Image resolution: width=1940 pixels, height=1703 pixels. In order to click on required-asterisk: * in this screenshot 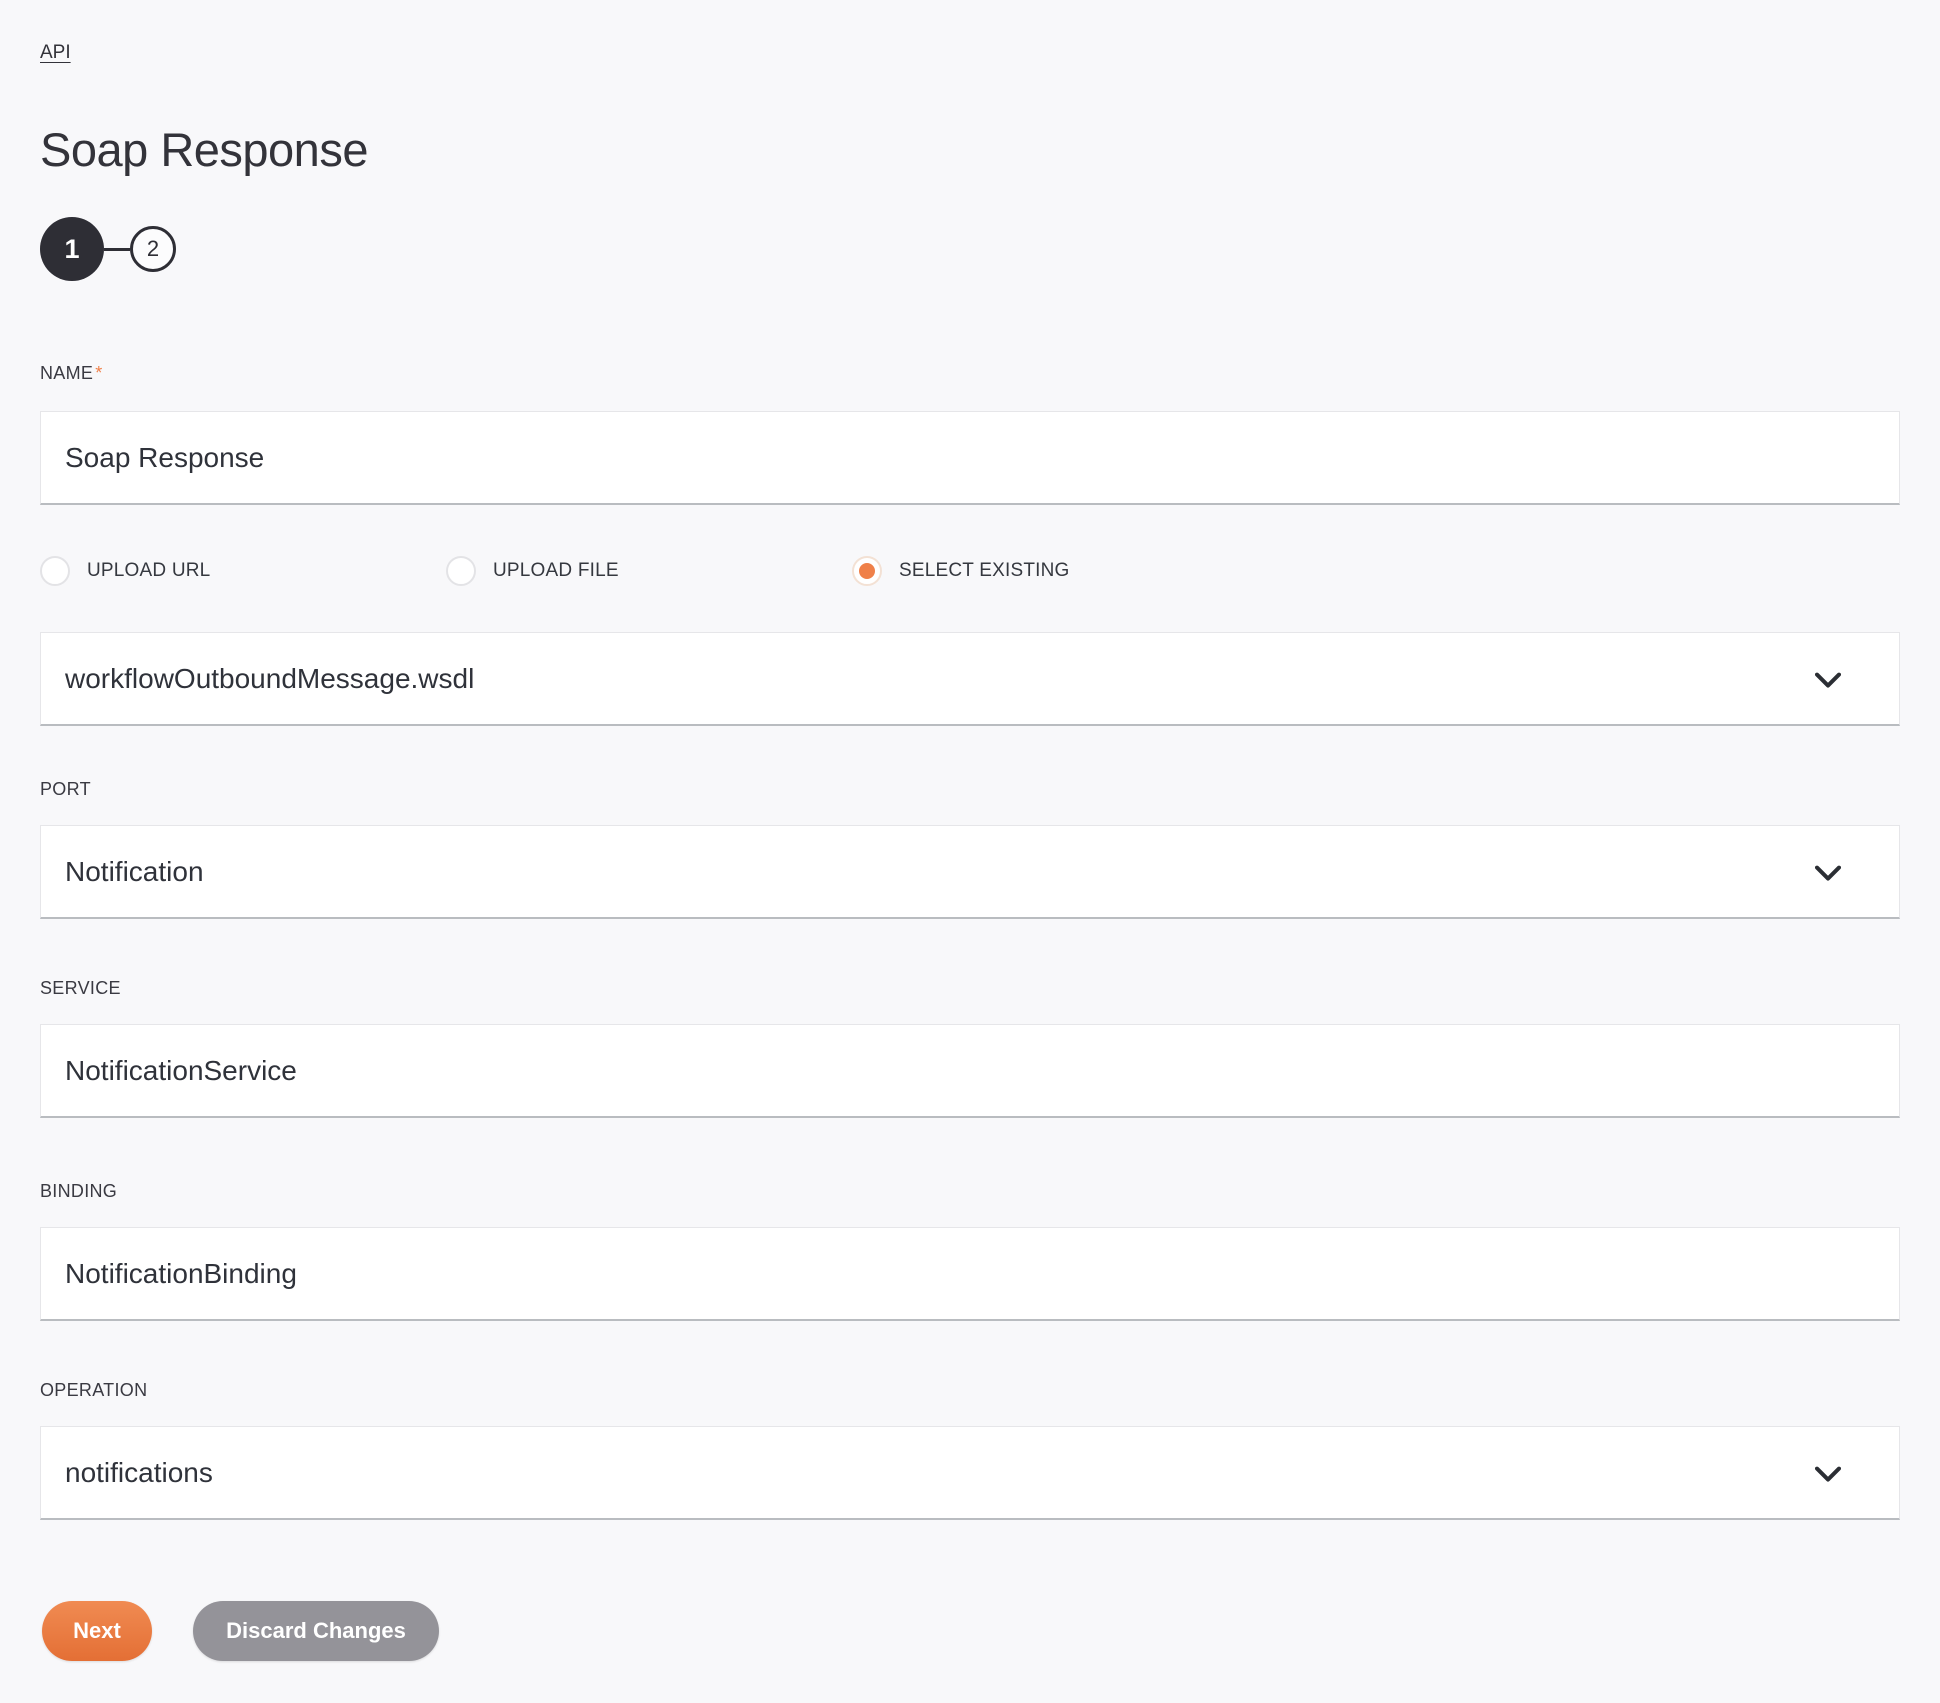, I will do `click(99, 373)`.